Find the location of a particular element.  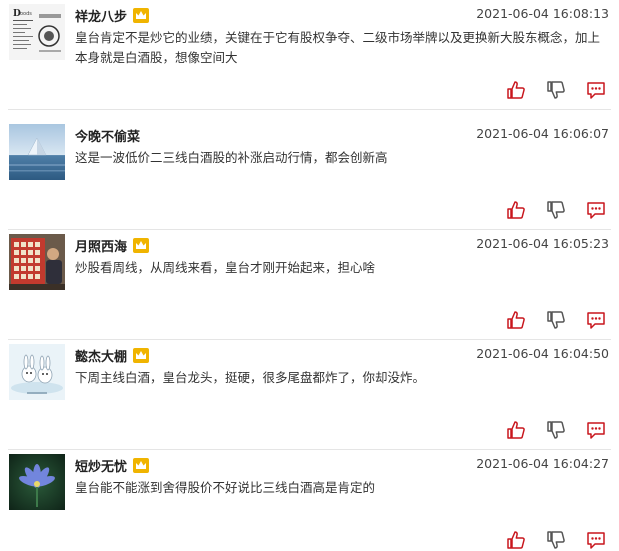

comment-time: 2021-06-04 16:04:50 is located at coordinates (542, 353).